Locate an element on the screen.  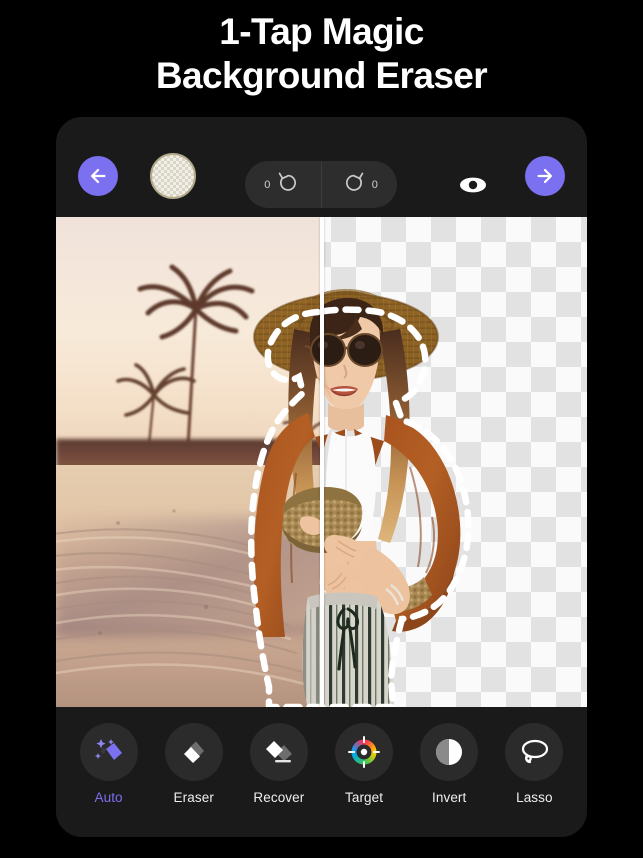
headline-line-2: Background Eraser is located at coordinates (321, 75).